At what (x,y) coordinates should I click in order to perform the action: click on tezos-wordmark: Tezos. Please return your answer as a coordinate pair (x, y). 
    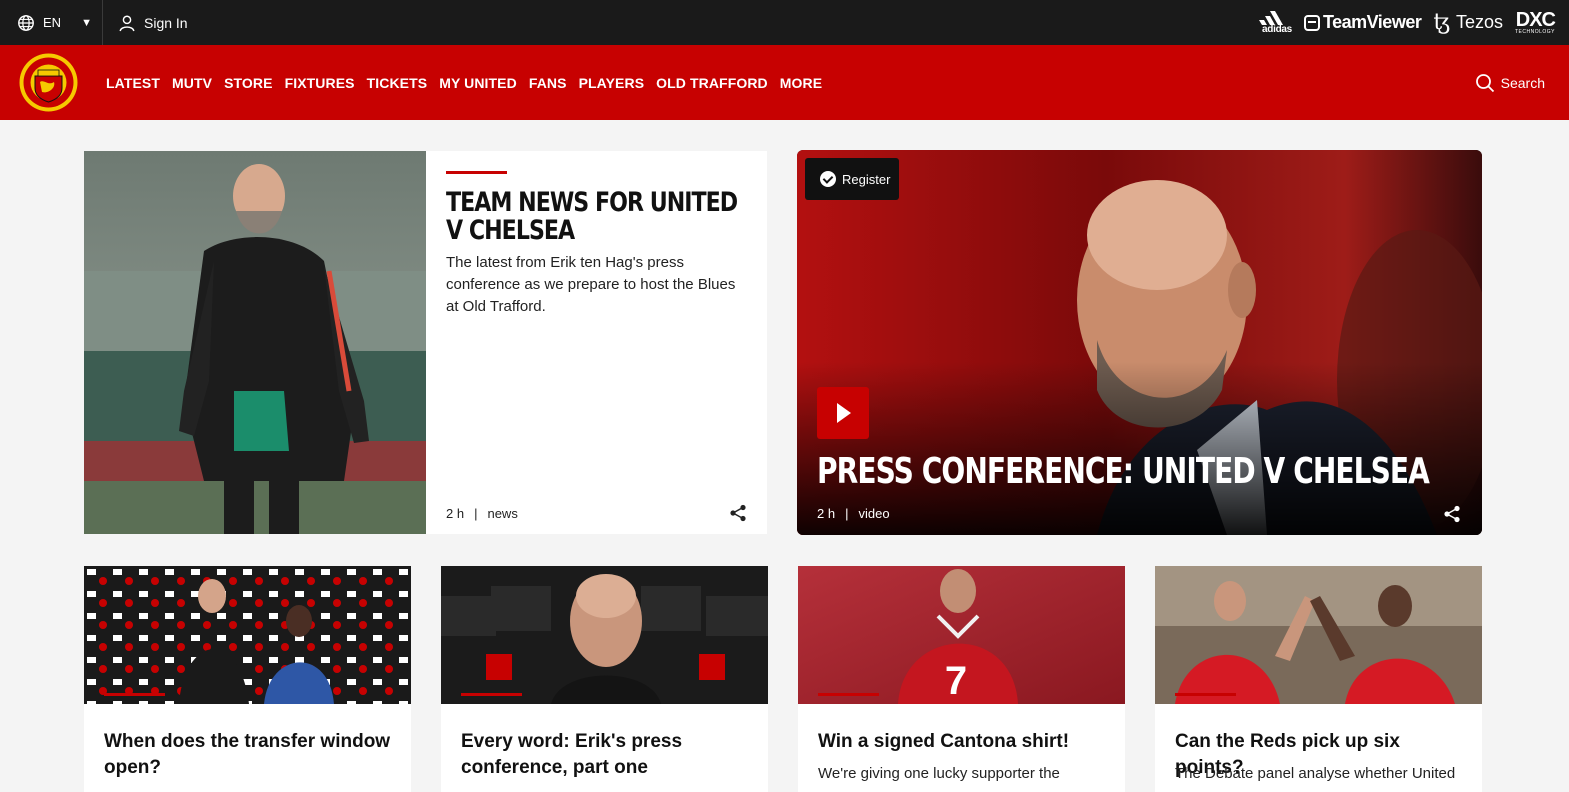
    Looking at the image, I should click on (1479, 22).